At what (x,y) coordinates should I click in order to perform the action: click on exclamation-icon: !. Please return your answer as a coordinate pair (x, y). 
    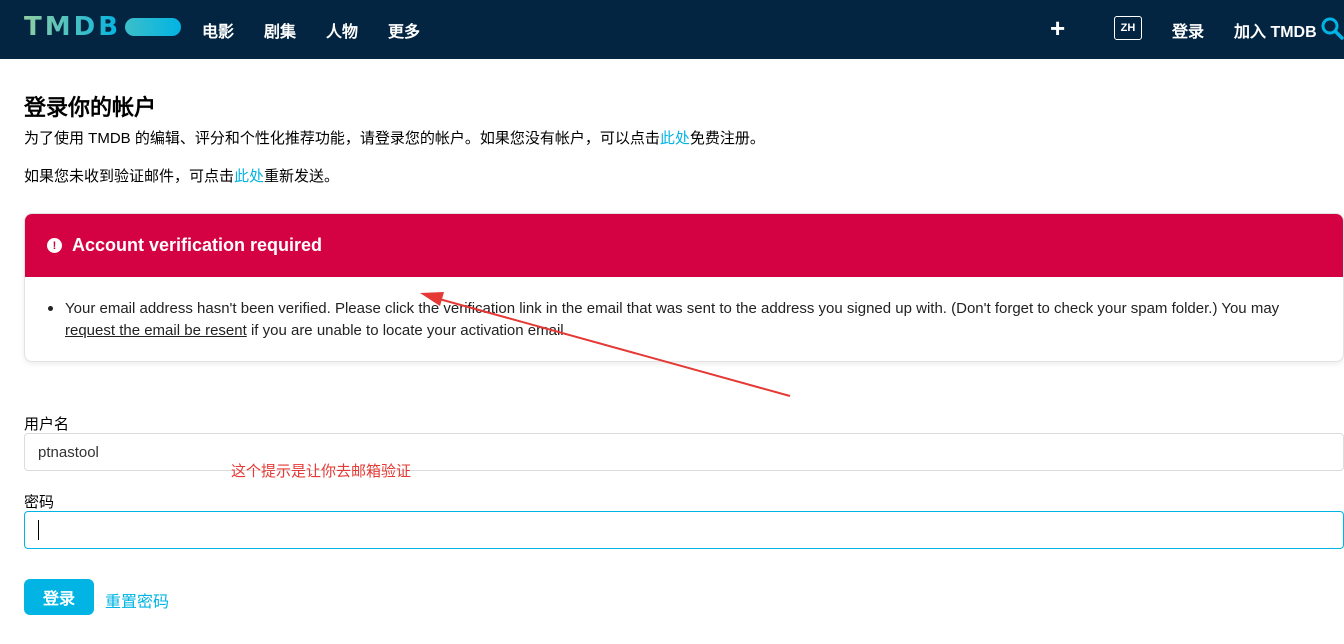
    Looking at the image, I should click on (54, 245).